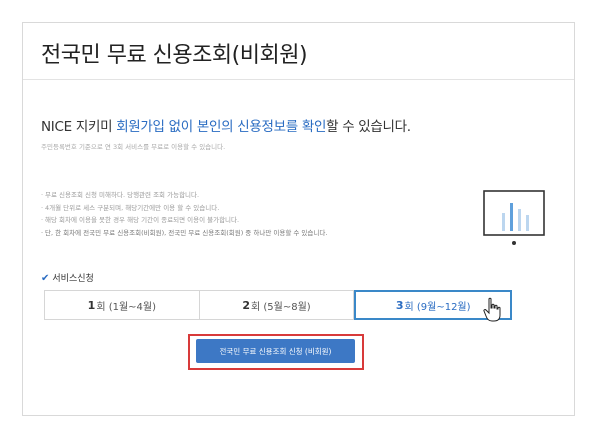 The image size is (601, 443). What do you see at coordinates (368, 127) in the screenshot?
I see `headline-suffix: 할 수 있습니다.` at bounding box center [368, 127].